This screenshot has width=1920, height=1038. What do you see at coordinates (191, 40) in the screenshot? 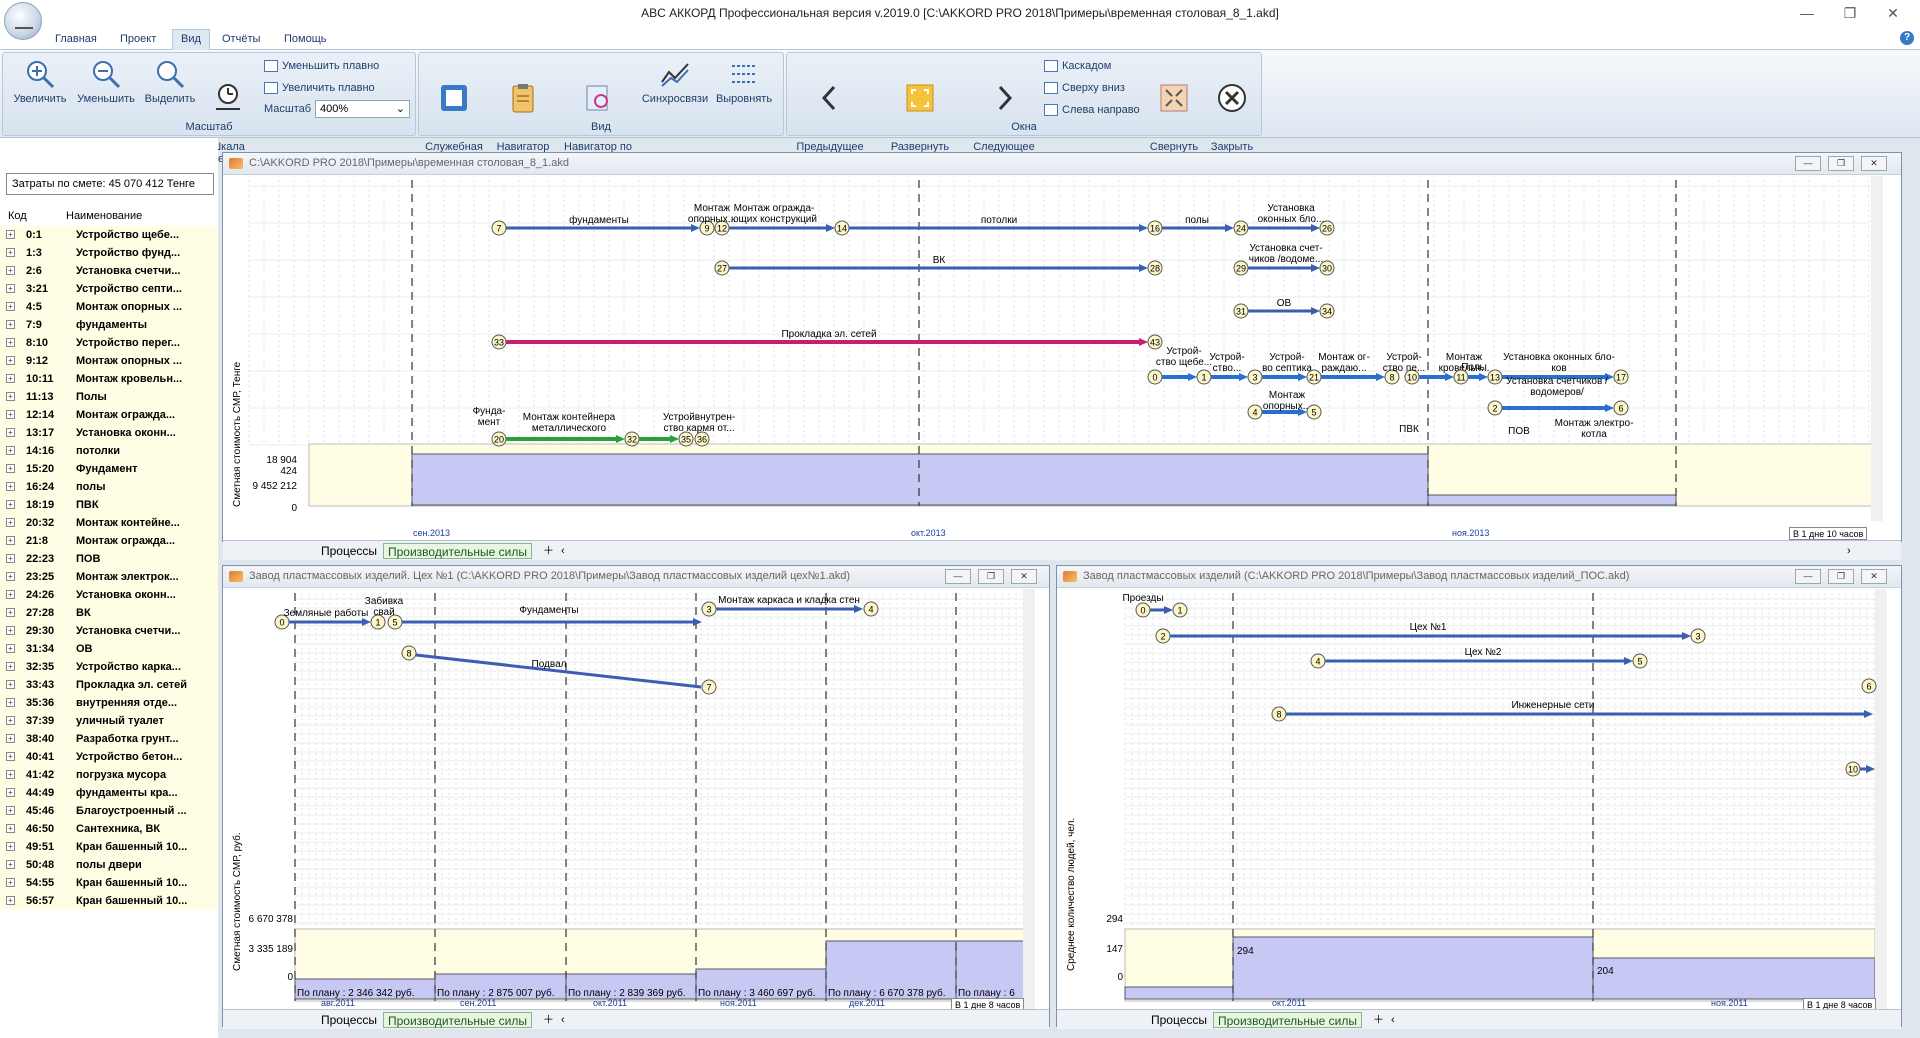
I see `menu-view: Вид` at bounding box center [191, 40].